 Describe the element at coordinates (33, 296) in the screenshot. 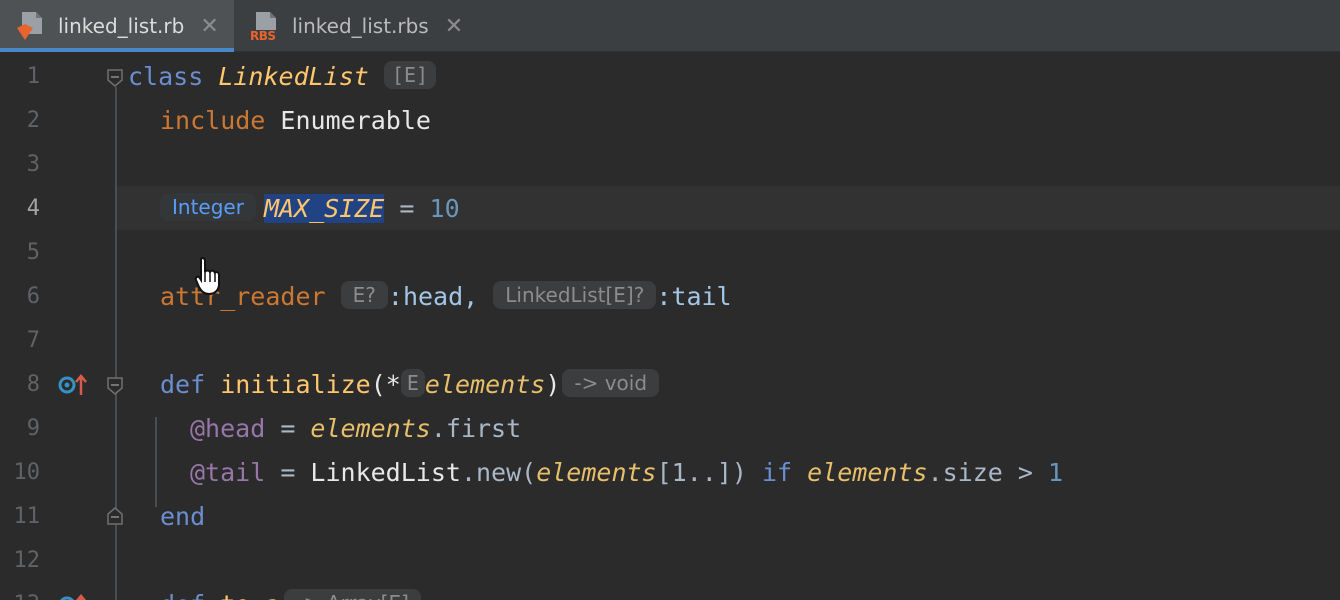

I see `line-number: 6` at that location.